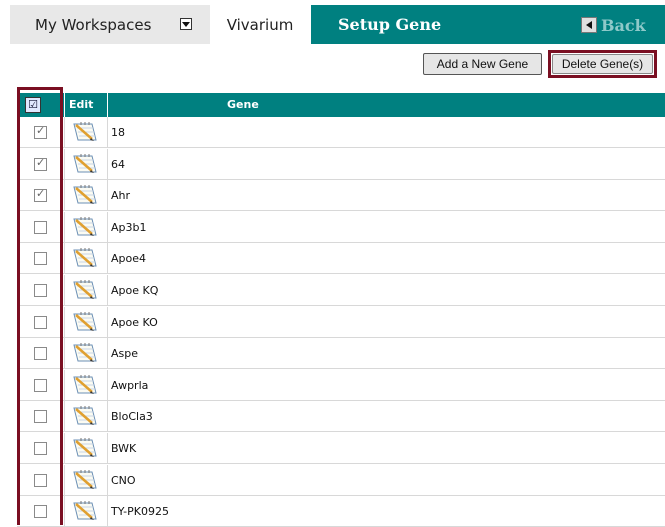  I want to click on back-label: Back, so click(623, 25).